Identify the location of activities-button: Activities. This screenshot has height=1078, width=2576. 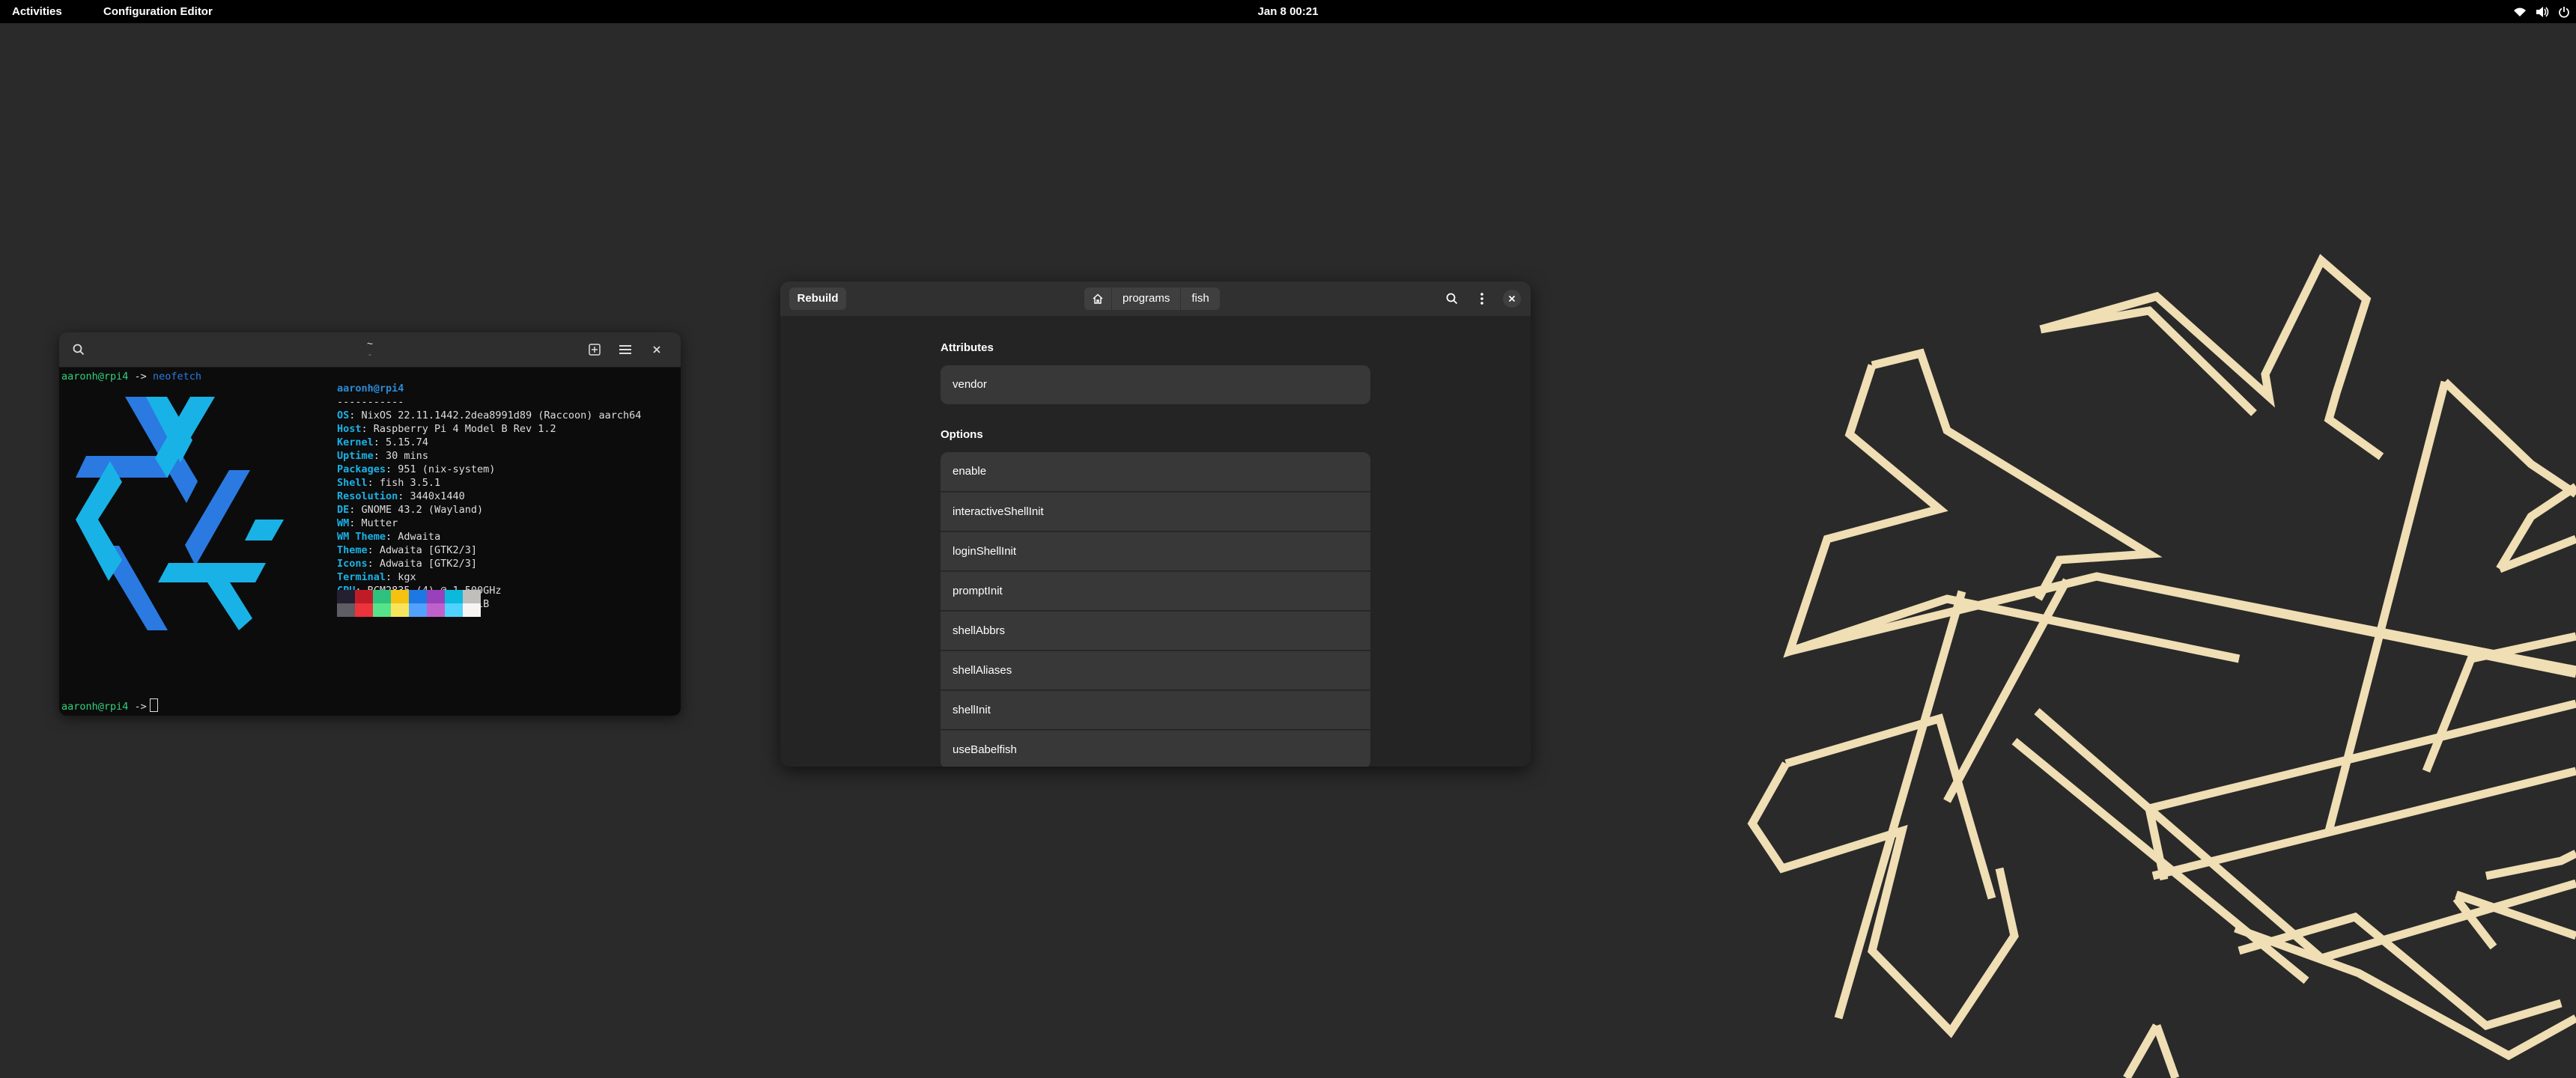
(37, 11).